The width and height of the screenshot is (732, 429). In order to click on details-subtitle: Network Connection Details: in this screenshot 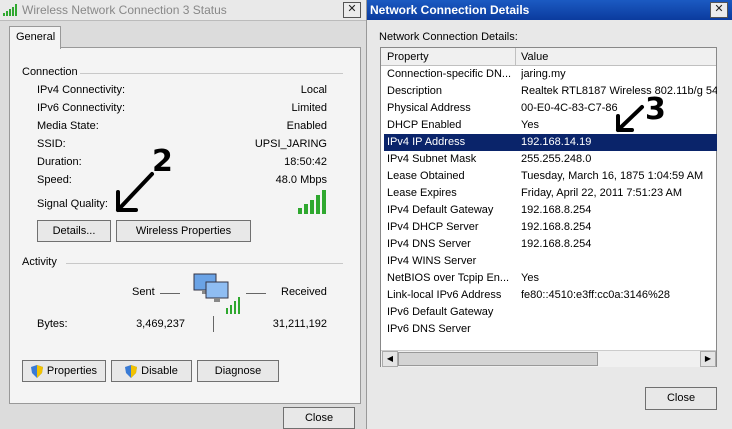, I will do `click(448, 37)`.